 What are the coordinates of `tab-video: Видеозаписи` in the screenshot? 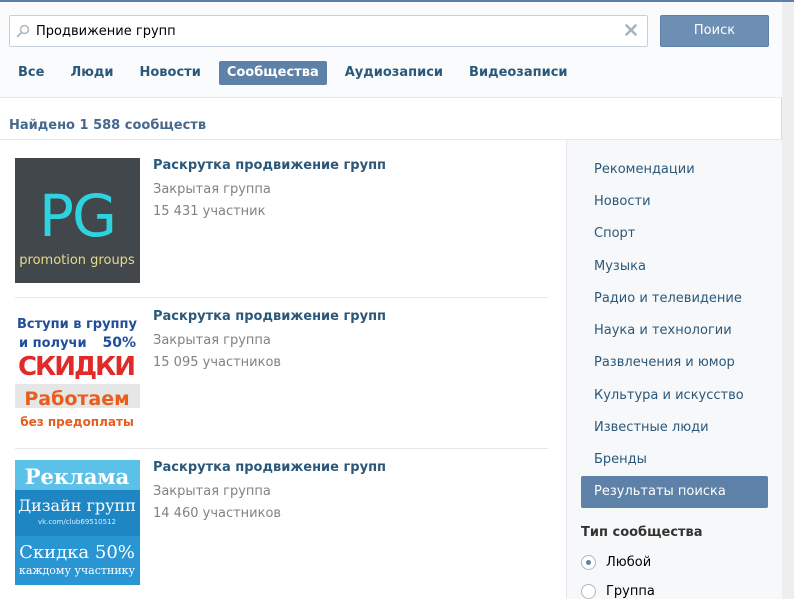 It's located at (518, 73).